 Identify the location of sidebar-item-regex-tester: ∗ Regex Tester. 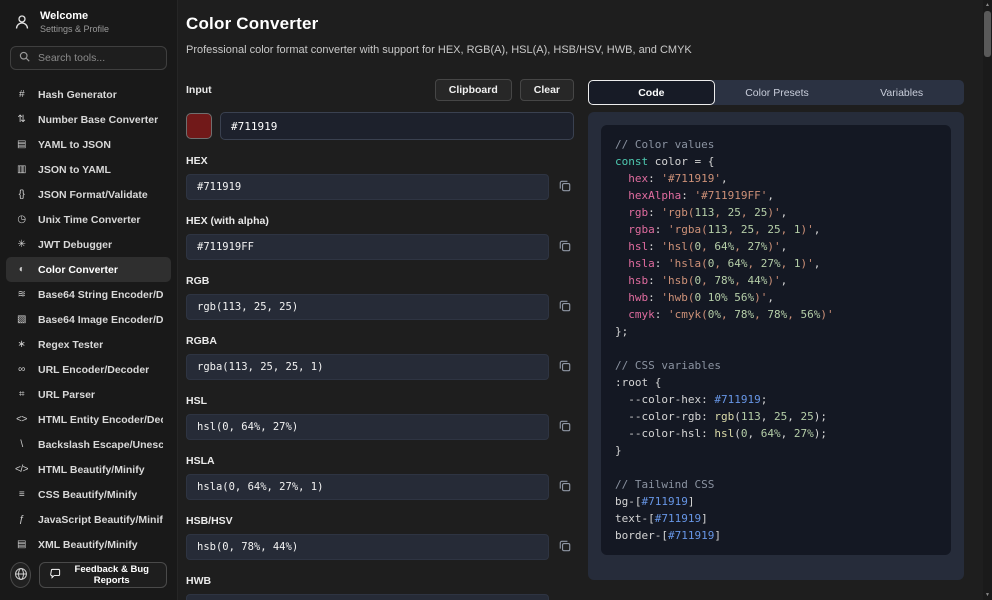
(88, 344).